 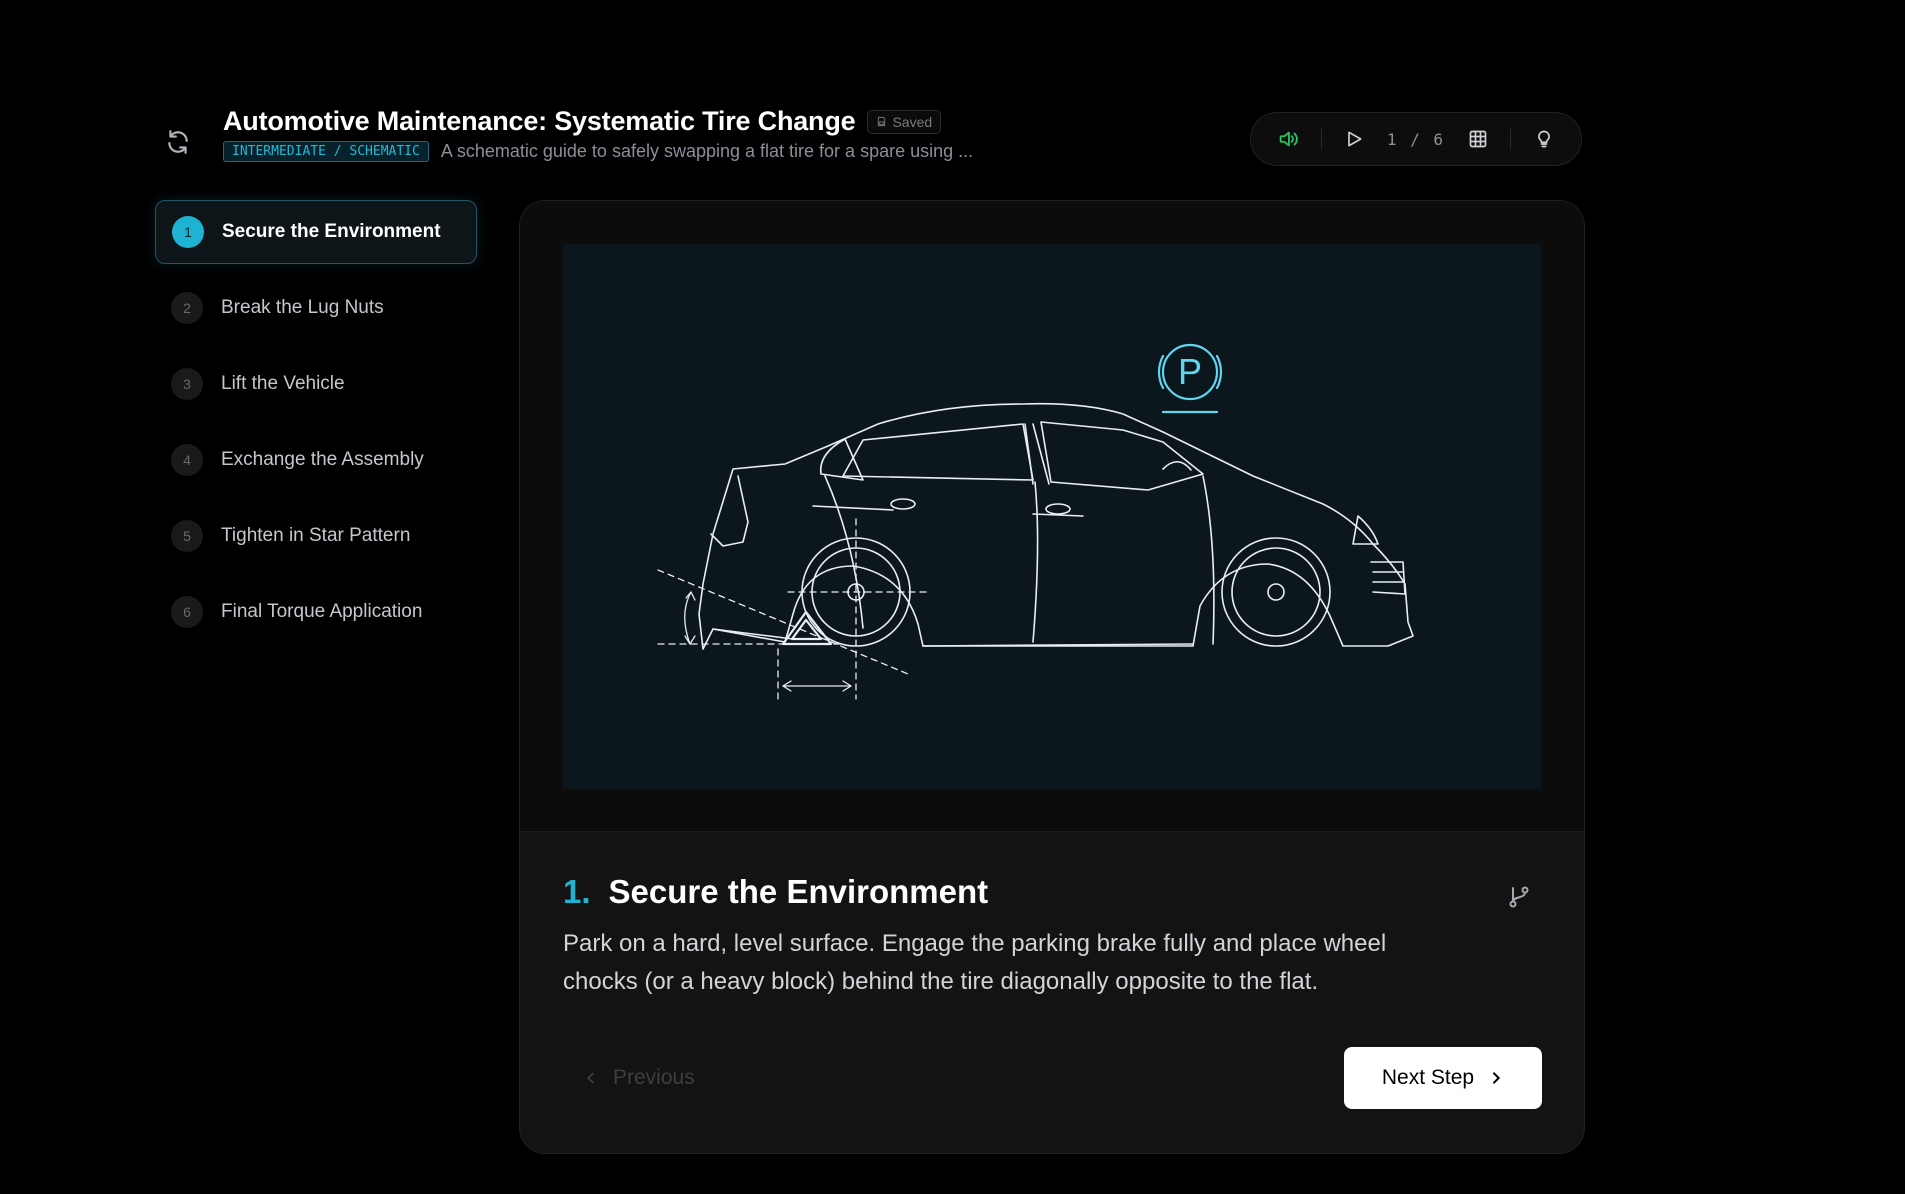 I want to click on refresh-button, so click(x=178, y=142).